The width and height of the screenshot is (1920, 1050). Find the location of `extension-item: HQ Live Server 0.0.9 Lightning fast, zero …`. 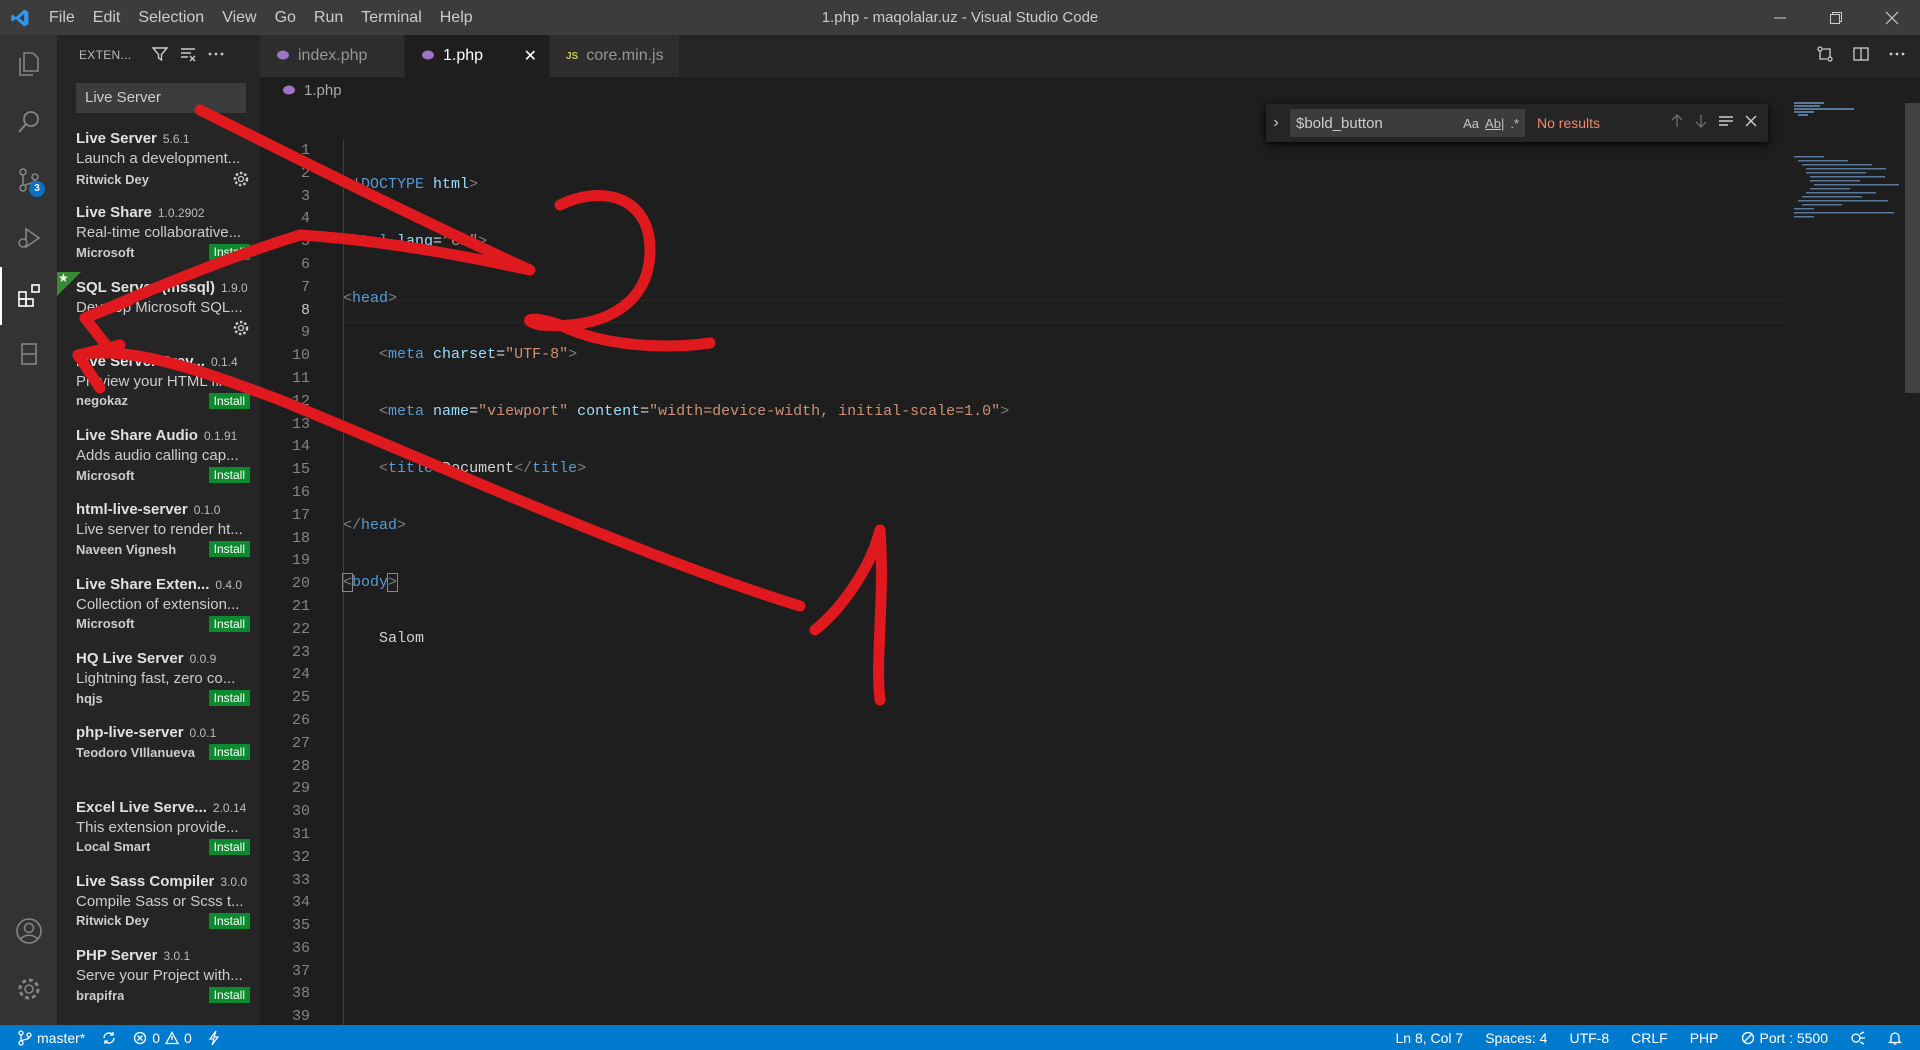

extension-item: HQ Live Server 0.0.9 Lightning fast, zero … is located at coordinates (158, 680).